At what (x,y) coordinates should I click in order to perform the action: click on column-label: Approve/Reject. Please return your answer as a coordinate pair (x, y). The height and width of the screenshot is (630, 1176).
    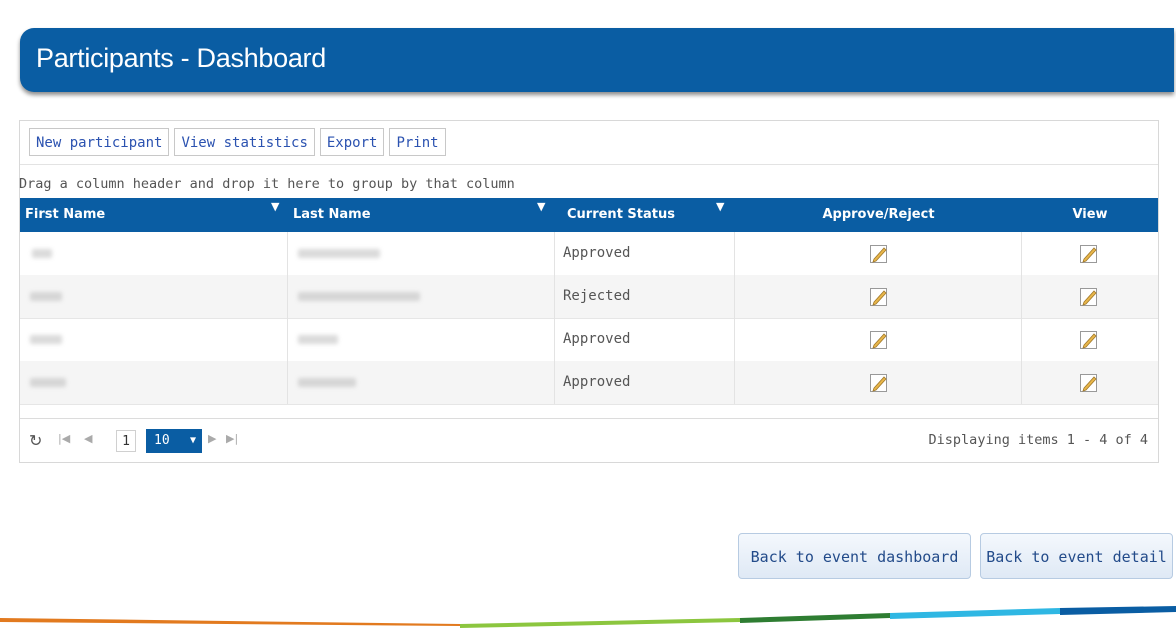
    Looking at the image, I should click on (878, 214).